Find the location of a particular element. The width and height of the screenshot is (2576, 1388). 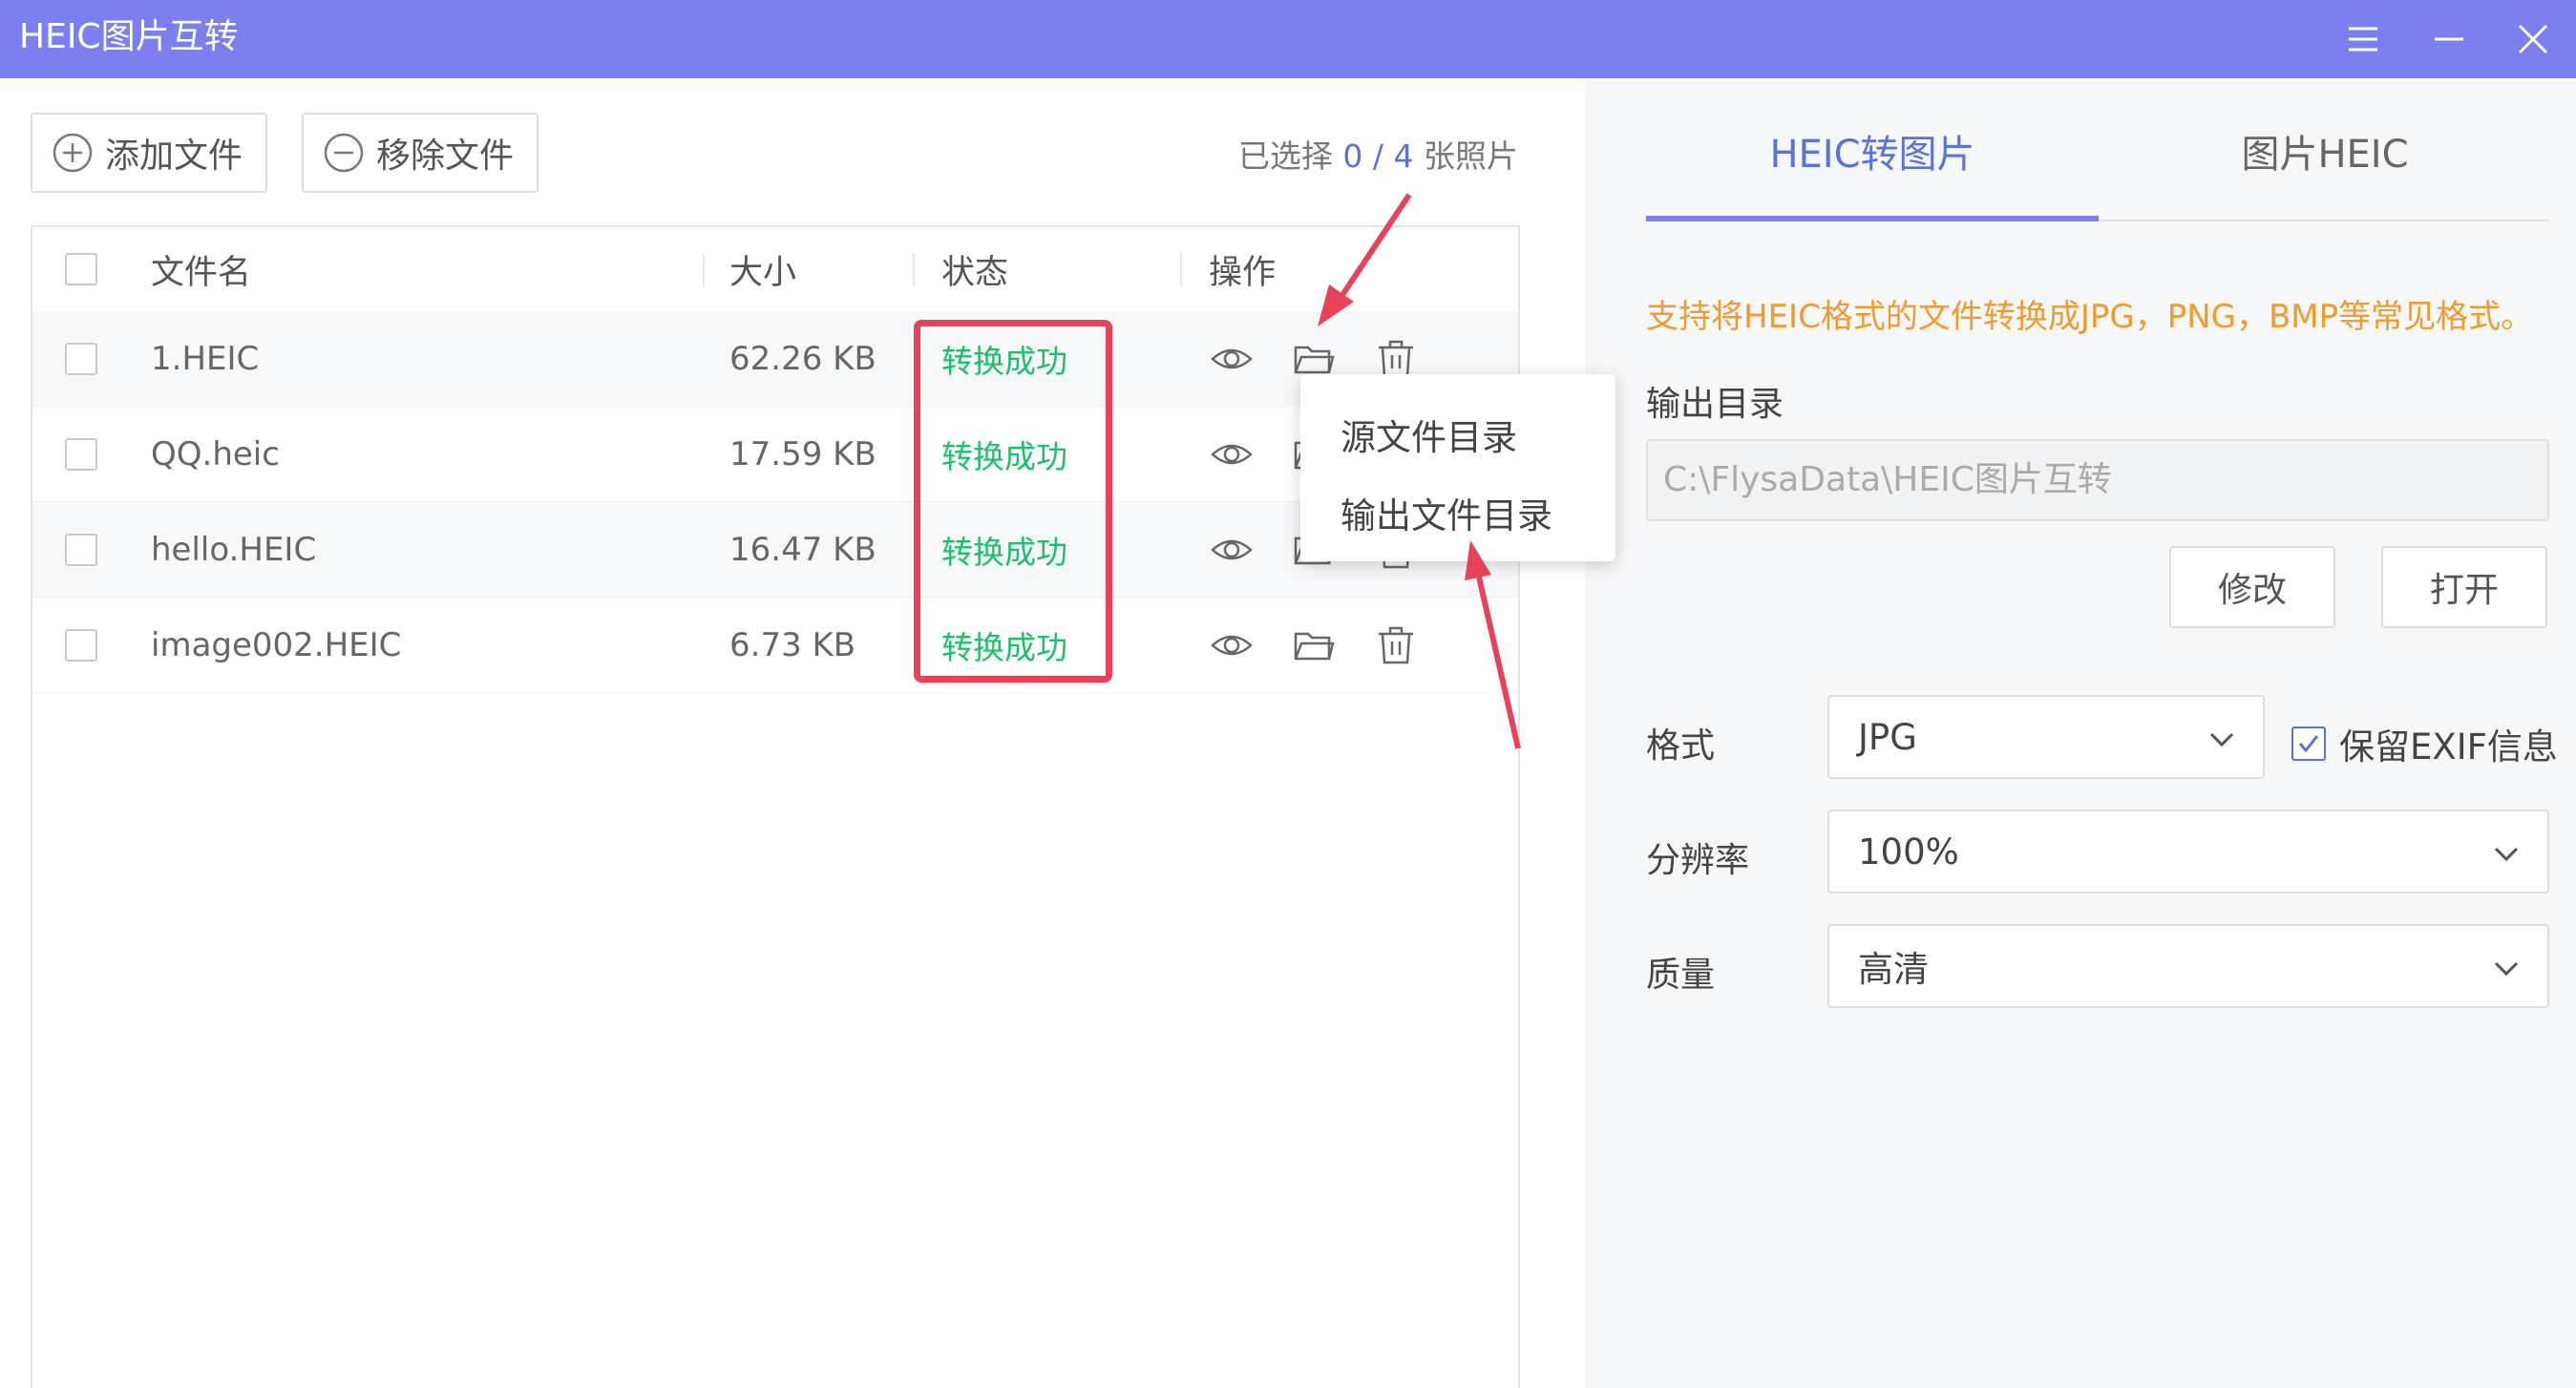

open-button: 打开 is located at coordinates (2464, 587).